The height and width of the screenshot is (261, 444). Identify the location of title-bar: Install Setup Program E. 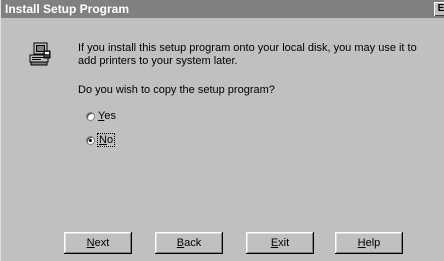
(222, 9).